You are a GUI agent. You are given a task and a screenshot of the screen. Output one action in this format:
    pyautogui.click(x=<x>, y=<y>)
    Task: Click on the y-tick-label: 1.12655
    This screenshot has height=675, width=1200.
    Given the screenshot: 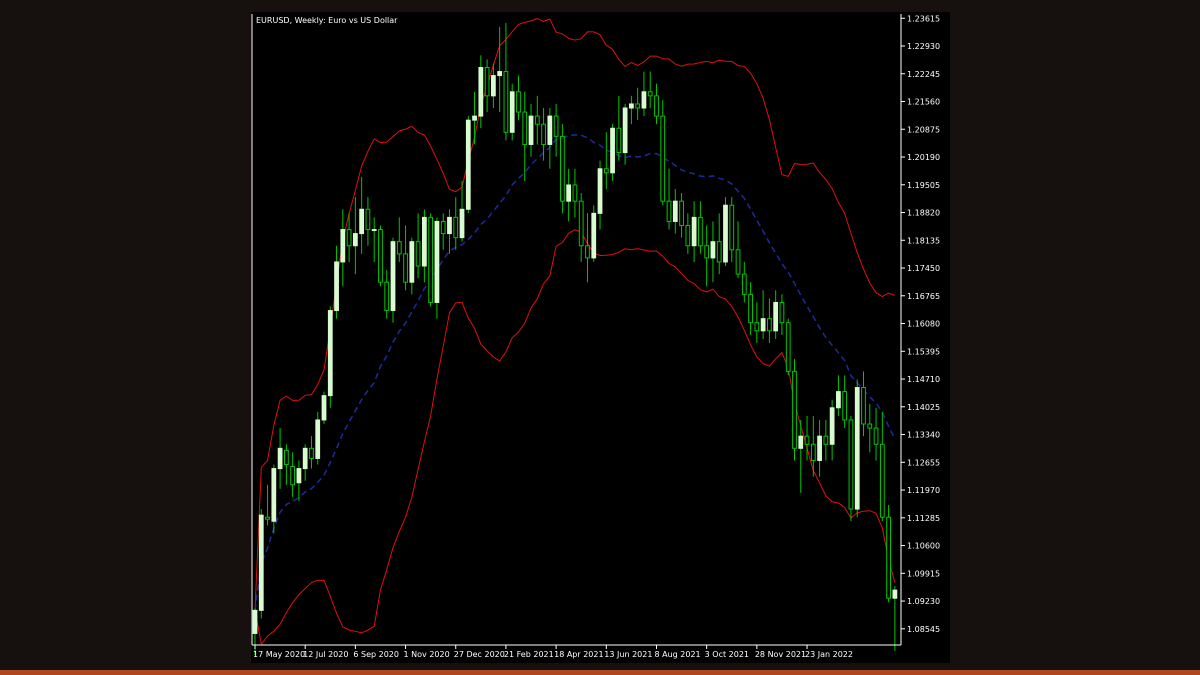 What is the action you would take?
    pyautogui.click(x=923, y=462)
    